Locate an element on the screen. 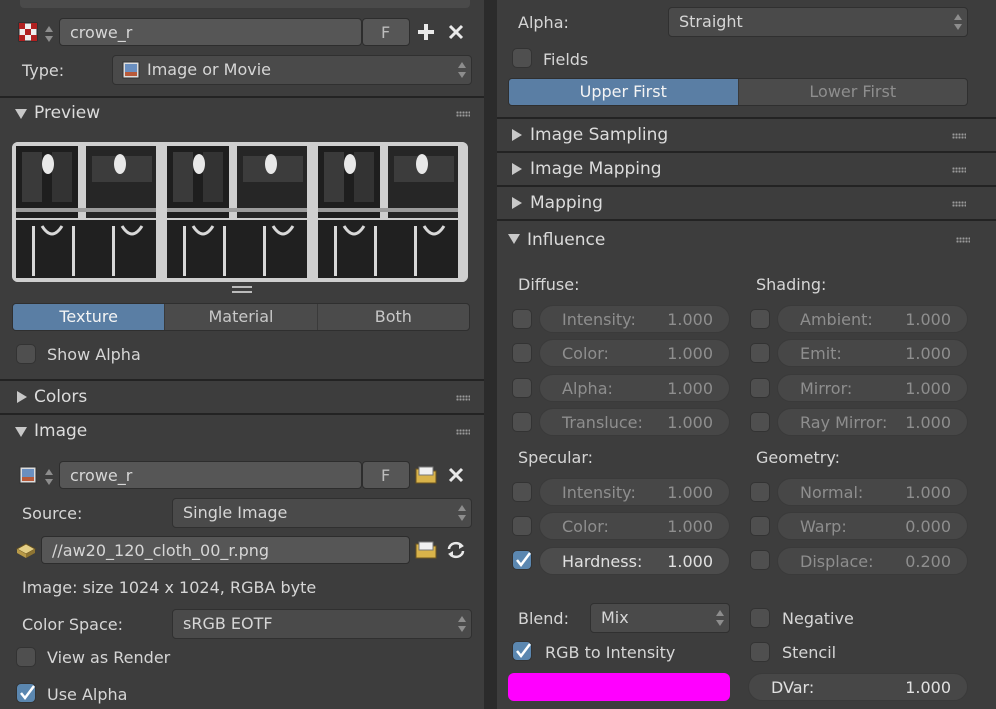 This screenshot has height=709, width=996. show-alpha-checkbox is located at coordinates (26, 354).